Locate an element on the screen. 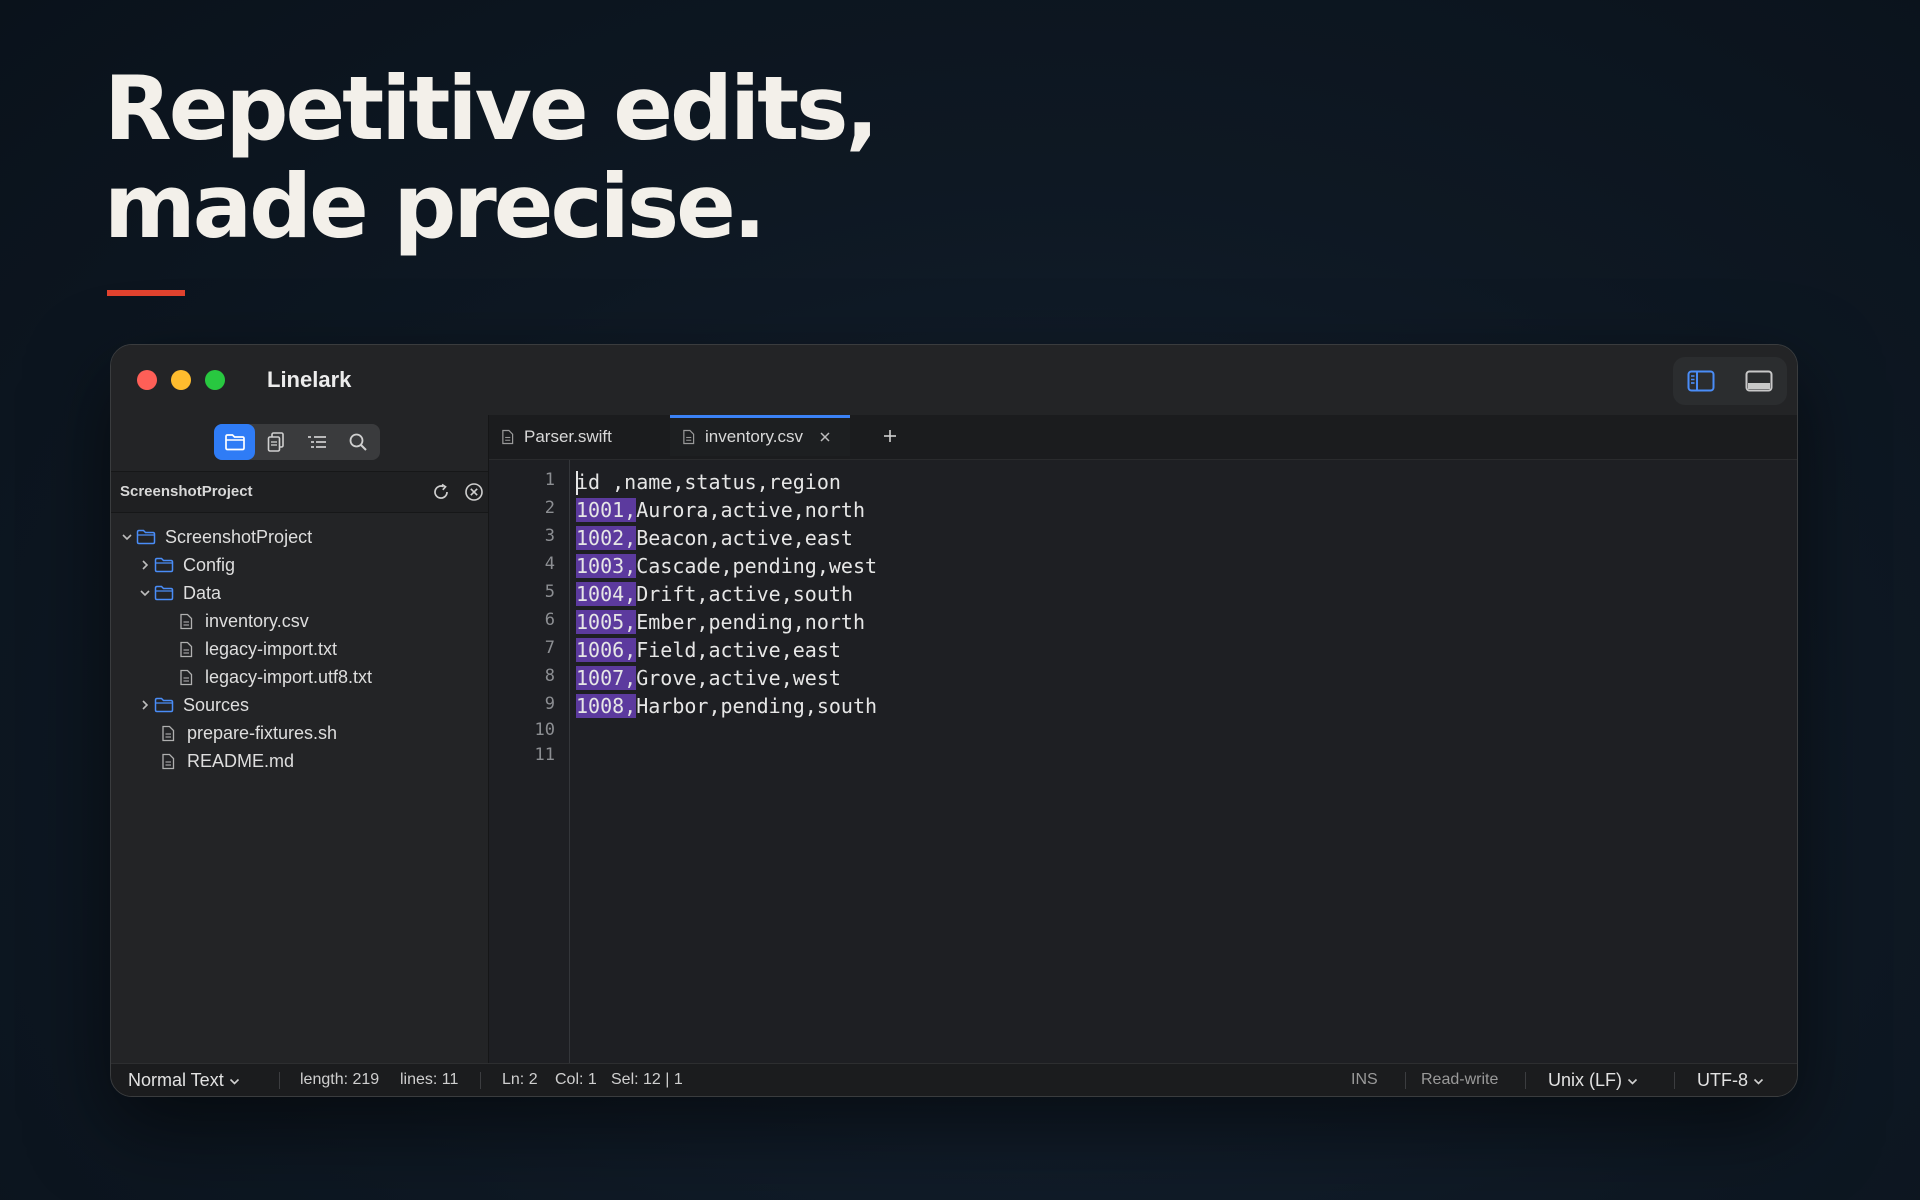 This screenshot has width=1920, height=1200. accent-bar is located at coordinates (146, 293).